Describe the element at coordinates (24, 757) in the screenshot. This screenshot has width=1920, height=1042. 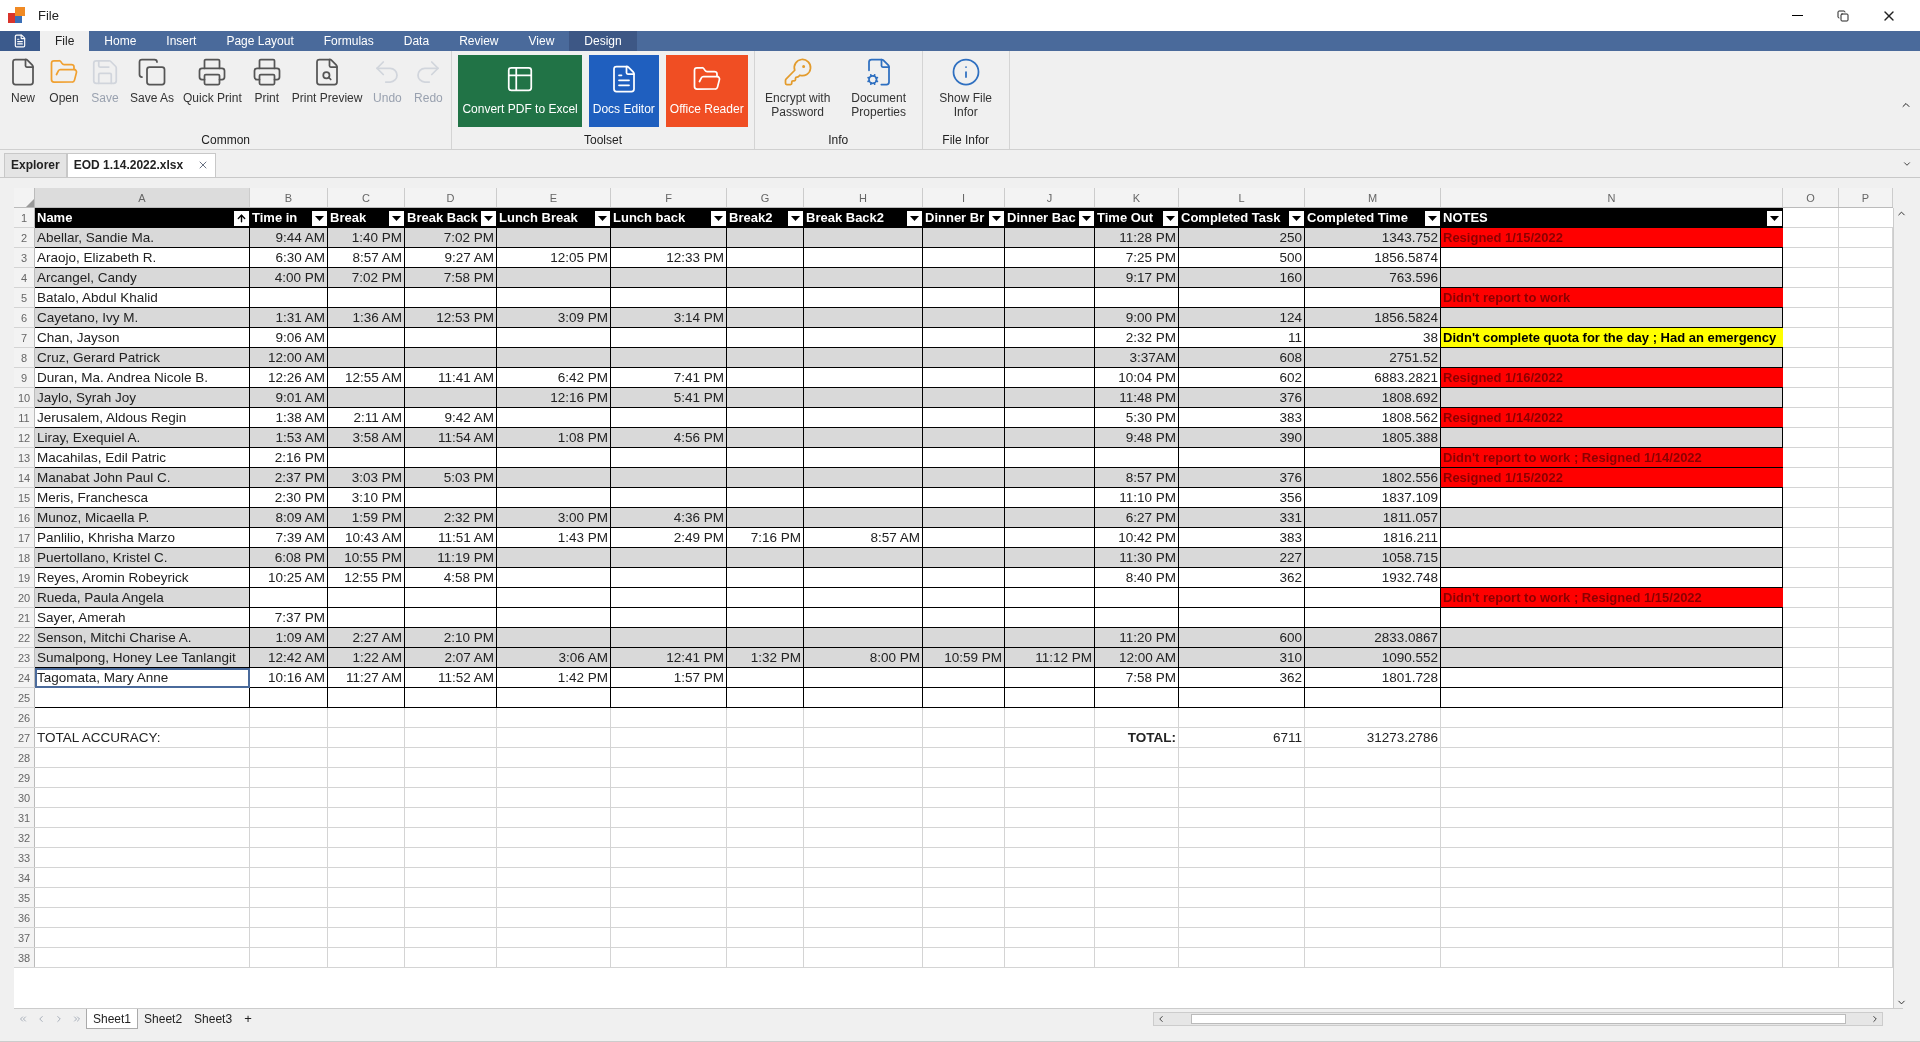
I see `row-header: 28` at that location.